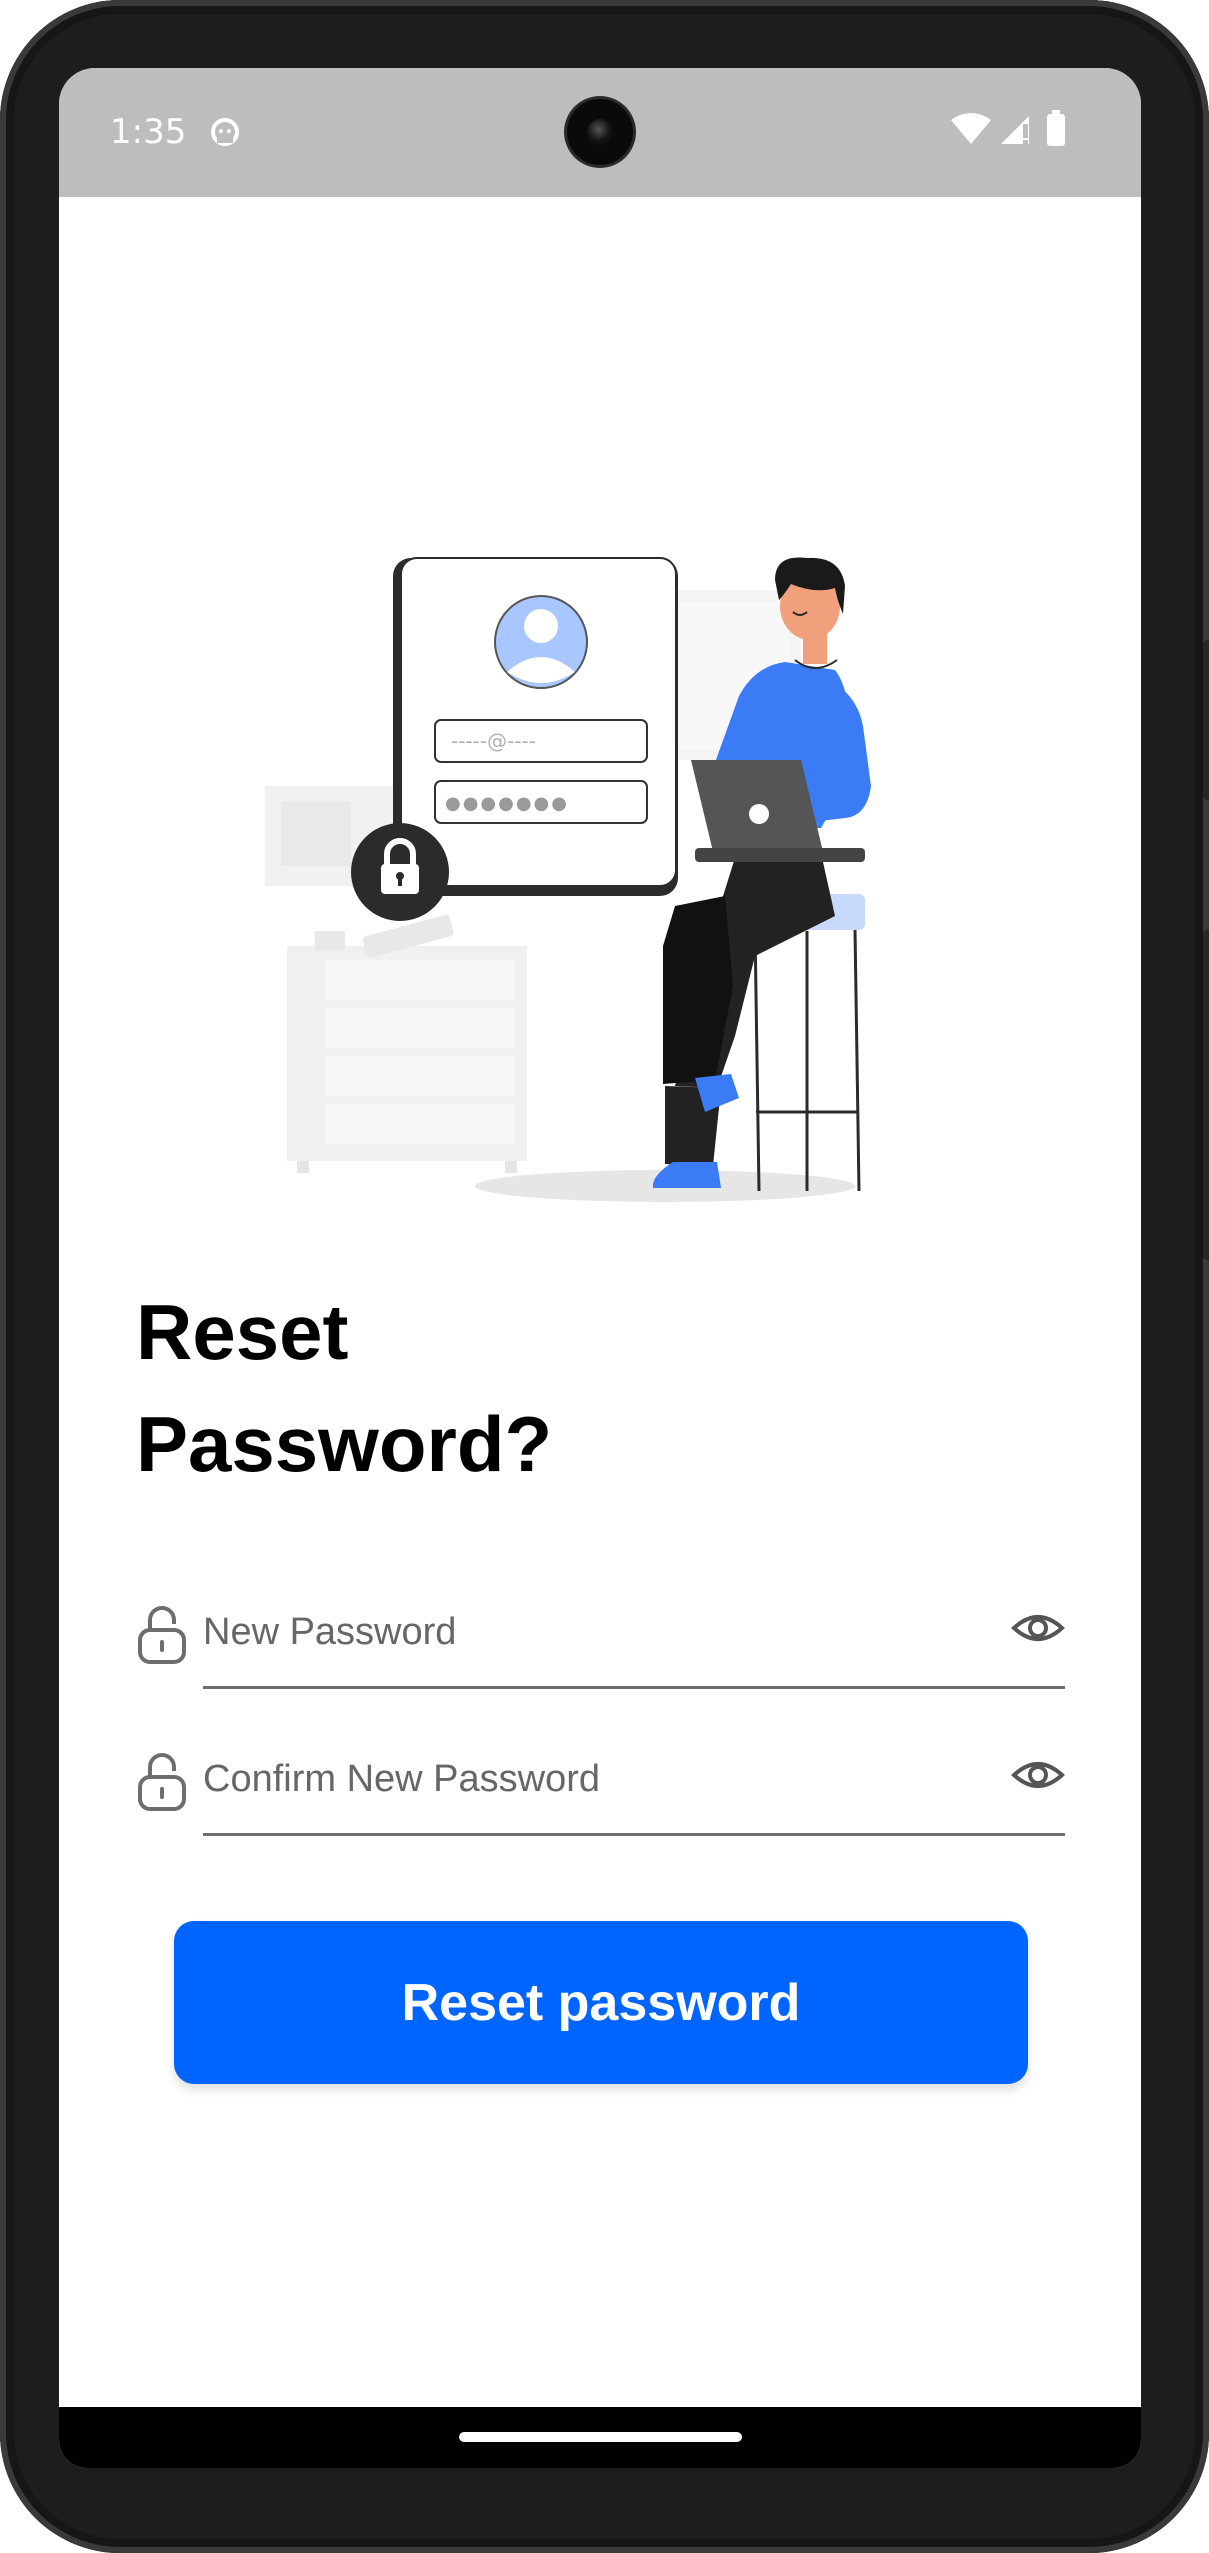 Image resolution: width=1209 pixels, height=2553 pixels. What do you see at coordinates (507, 803) in the screenshot?
I see `illustration-password-text: ●●●●●●●` at bounding box center [507, 803].